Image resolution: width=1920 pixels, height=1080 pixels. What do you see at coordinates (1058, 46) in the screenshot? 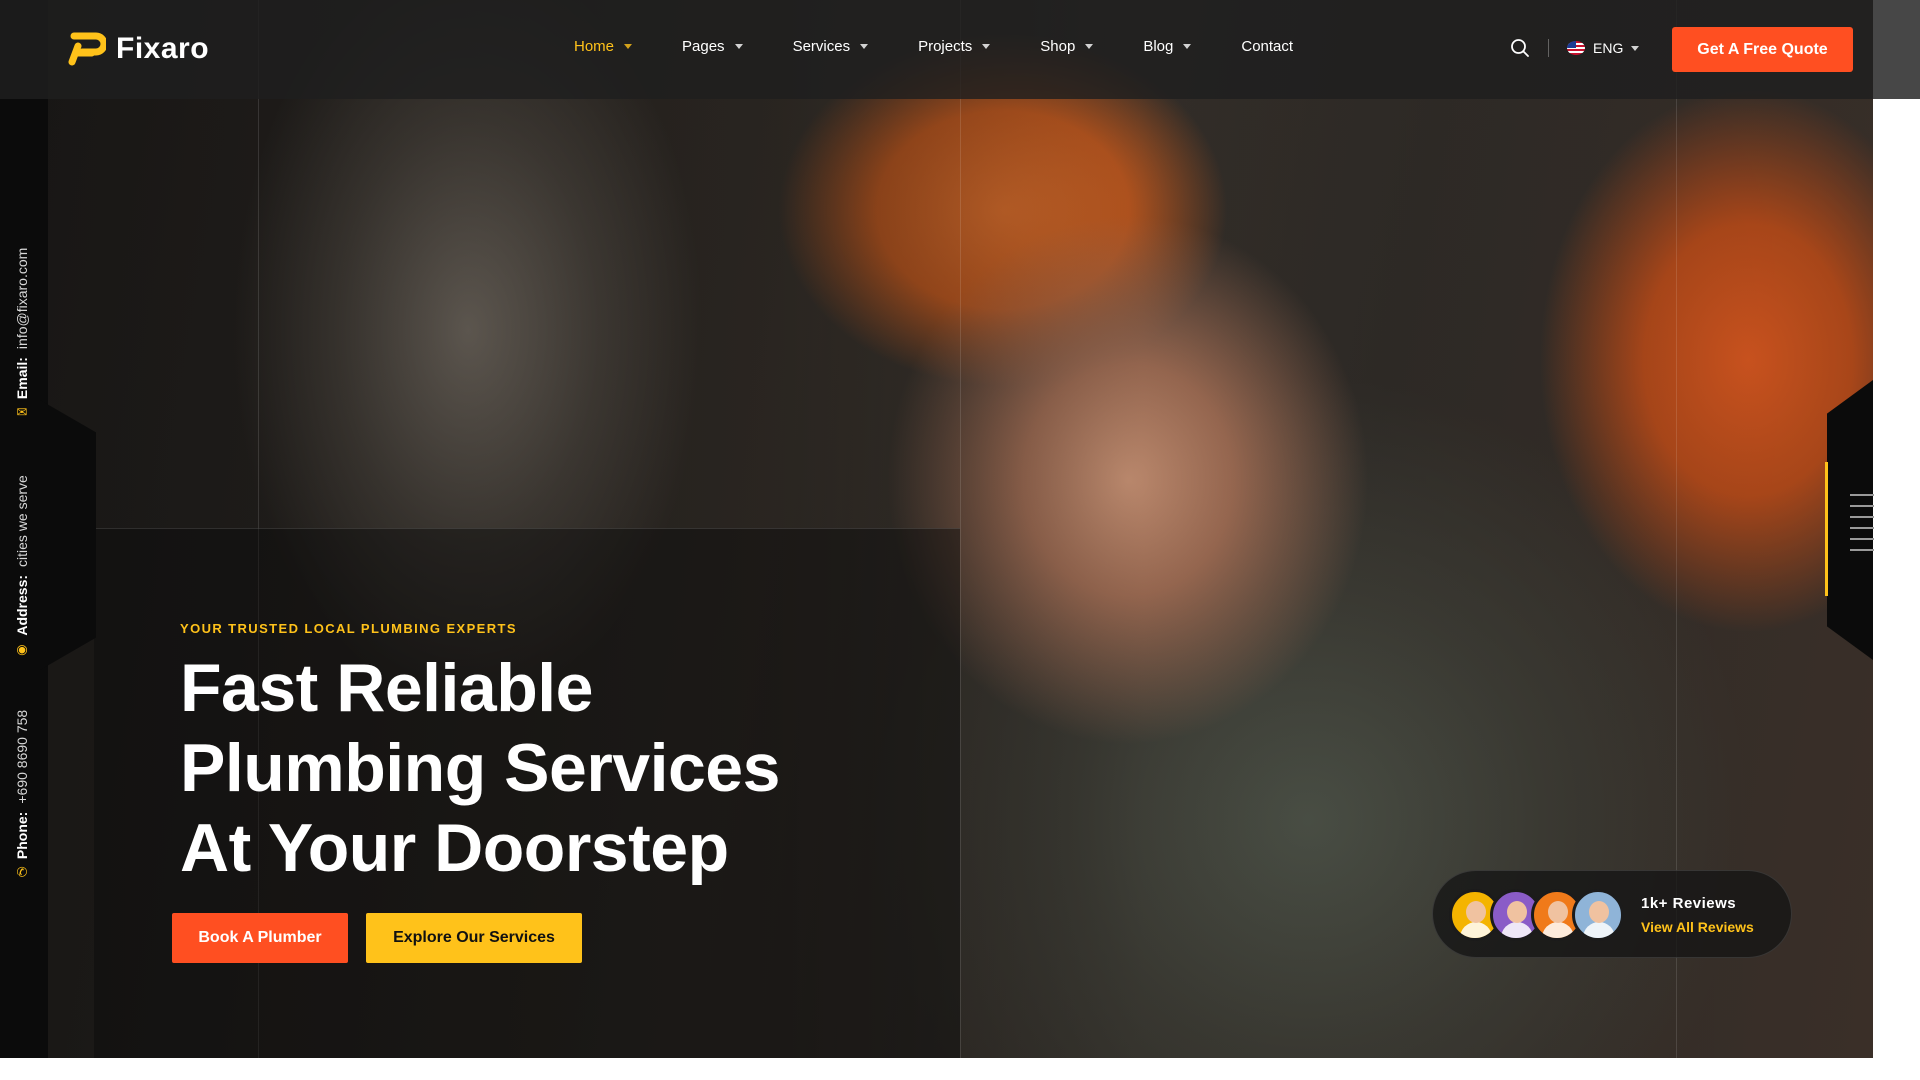
I see `nav-label: Shop` at bounding box center [1058, 46].